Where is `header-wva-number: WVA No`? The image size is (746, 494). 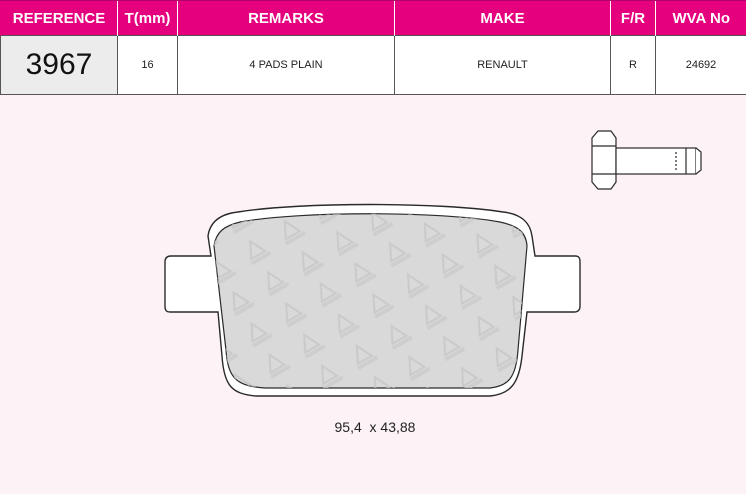 header-wva-number: WVA No is located at coordinates (700, 18).